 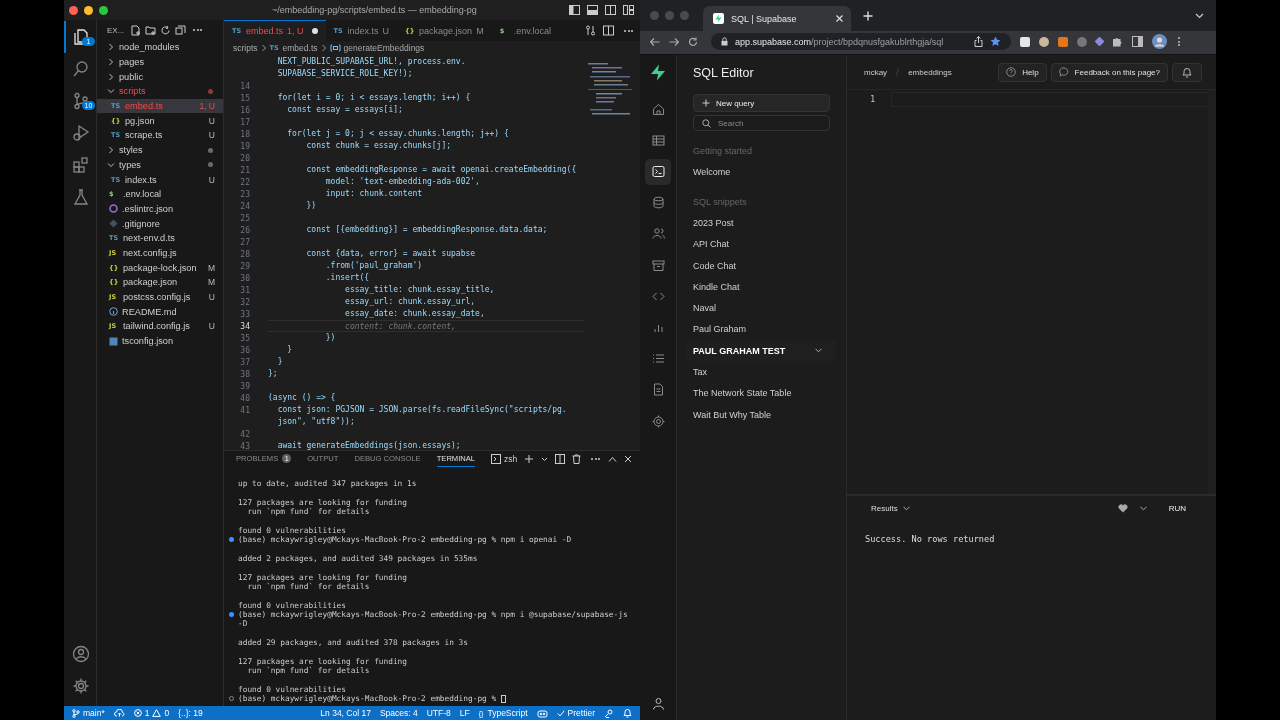 I want to click on collapse-all-icon, so click(x=181, y=30).